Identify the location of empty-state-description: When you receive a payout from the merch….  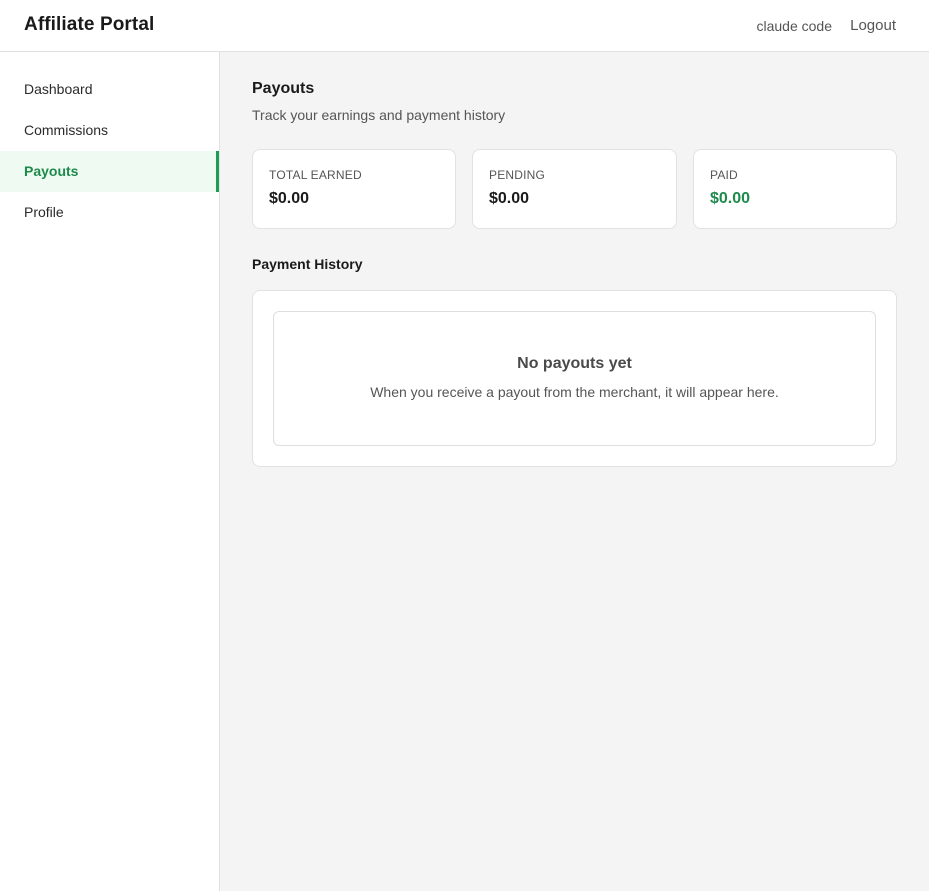
(574, 392).